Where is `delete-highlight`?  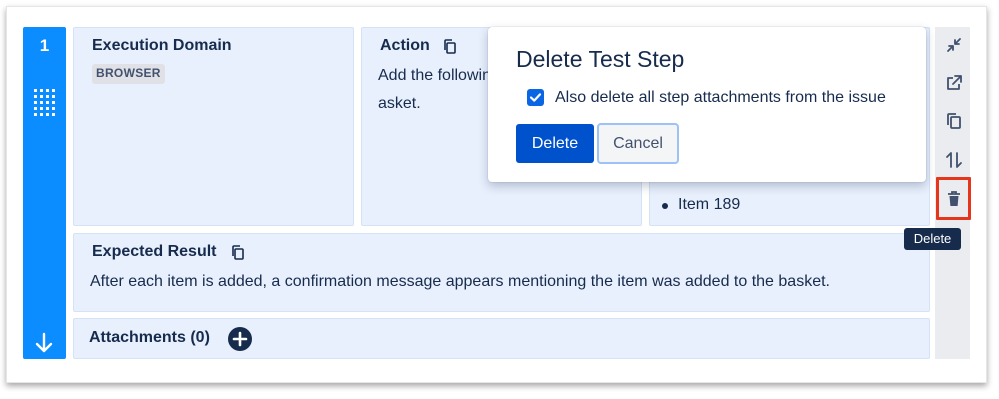
delete-highlight is located at coordinates (953, 198).